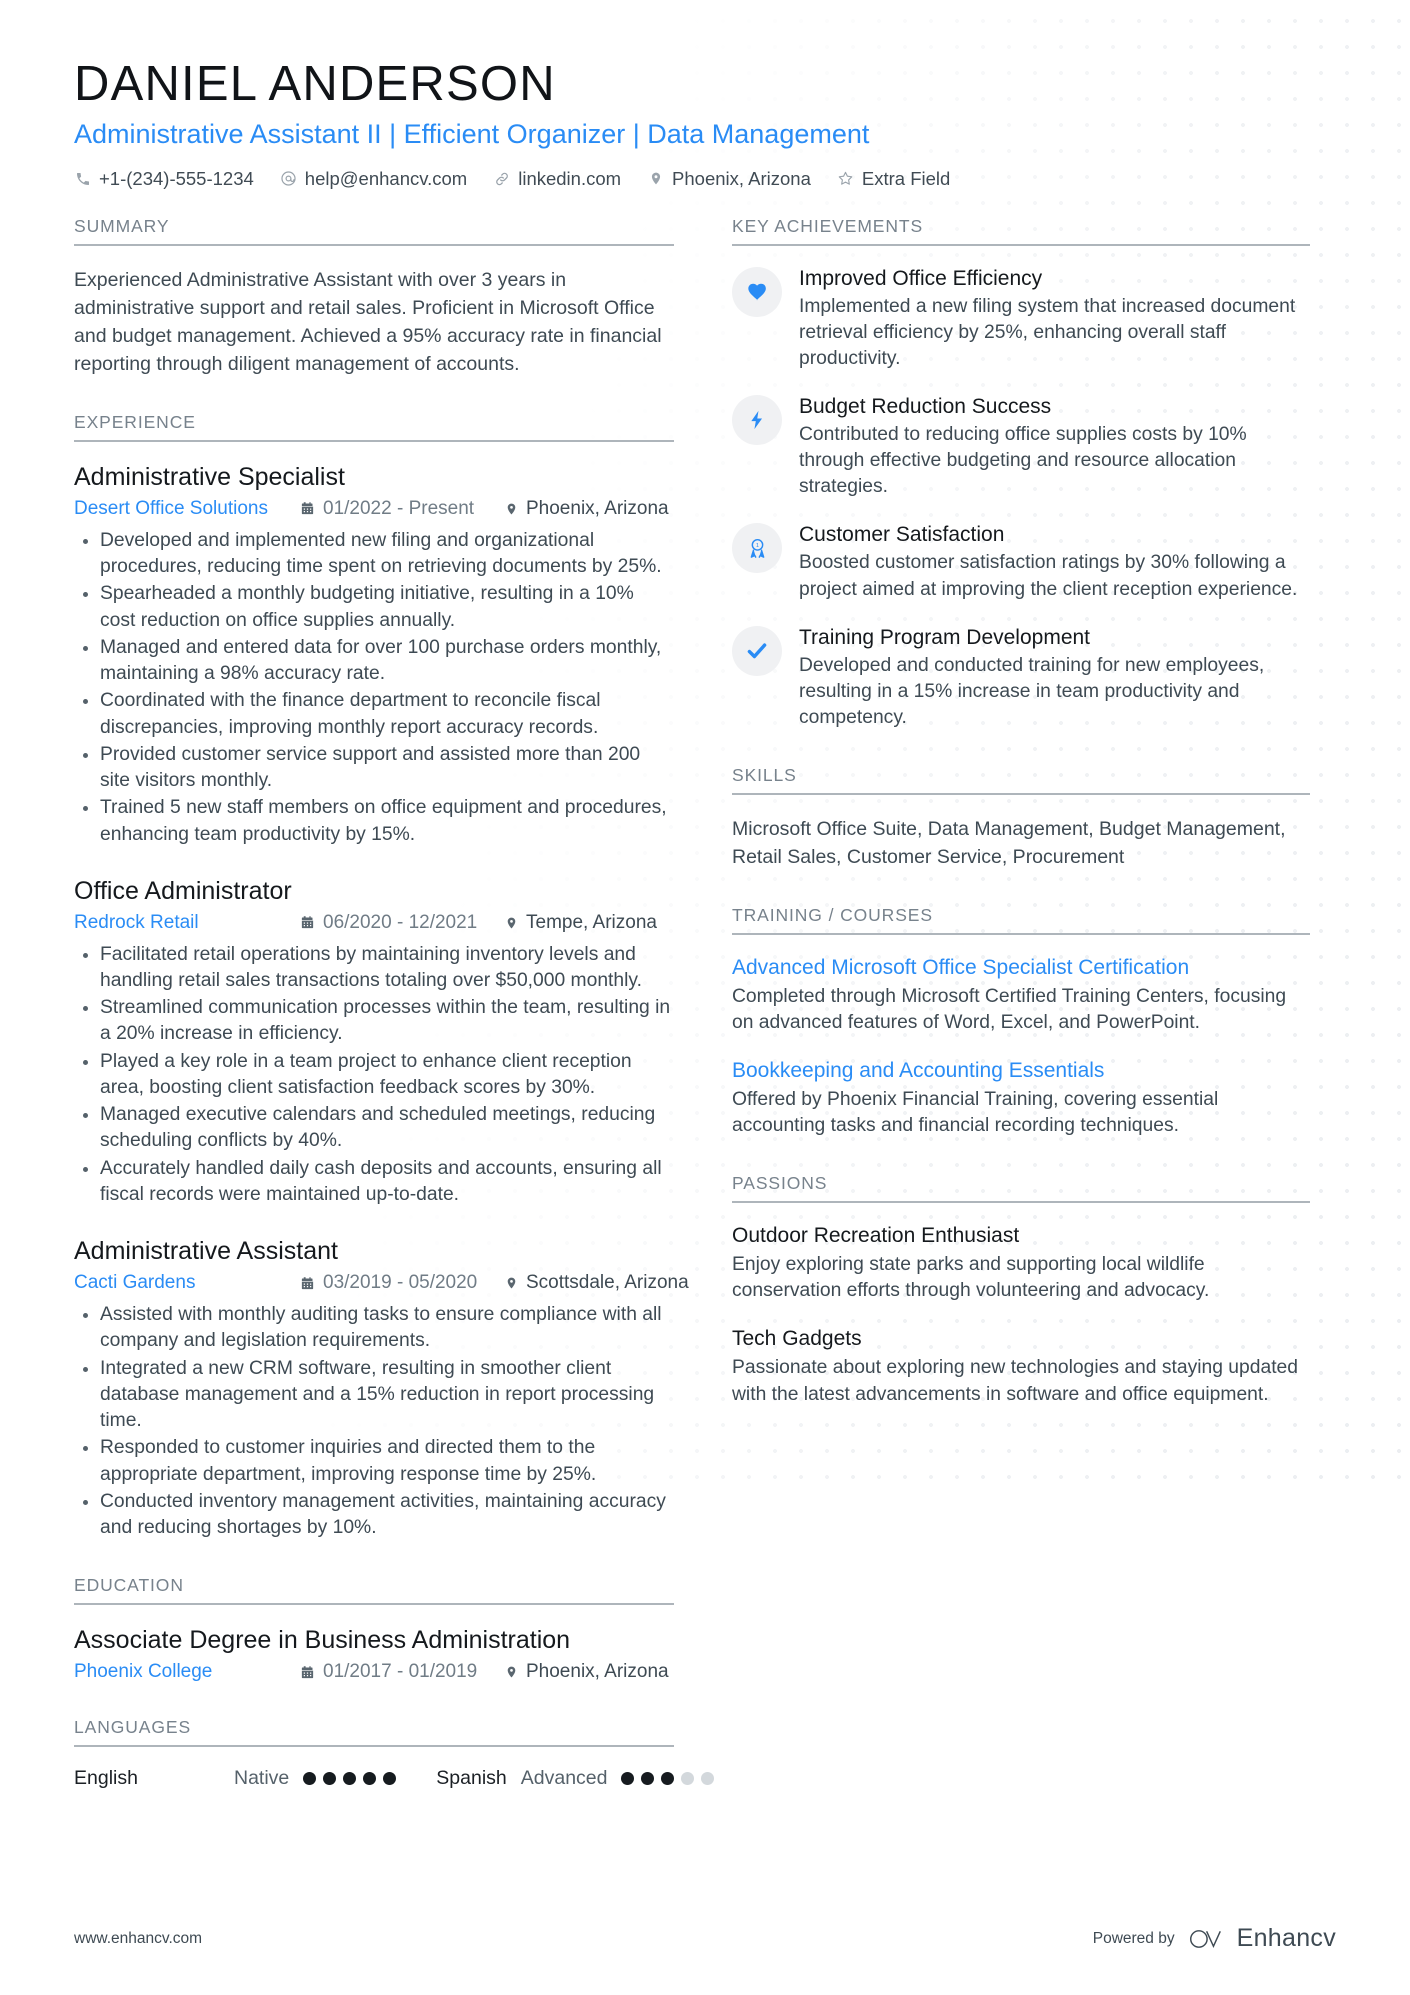 Image resolution: width=1410 pixels, height=1995 pixels. I want to click on page-footer: www.enhancv.com Powered by Enhancv, so click(705, 1938).